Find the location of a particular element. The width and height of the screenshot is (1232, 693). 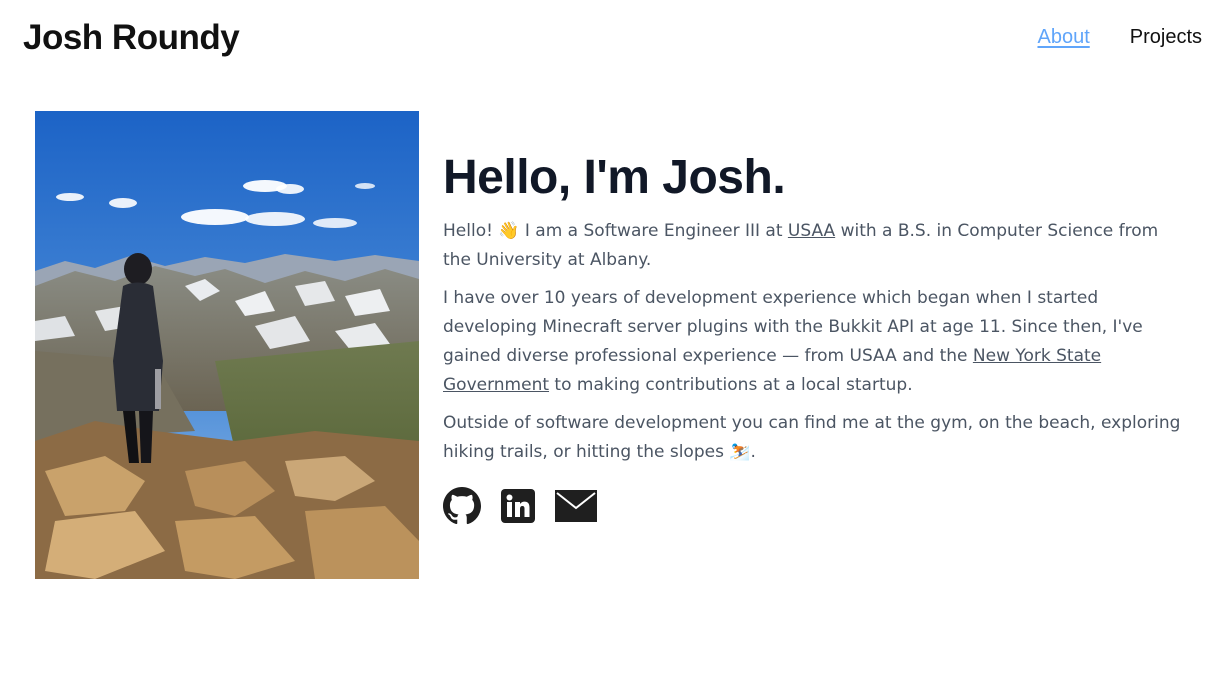

nav-about: About is located at coordinates (1063, 37).